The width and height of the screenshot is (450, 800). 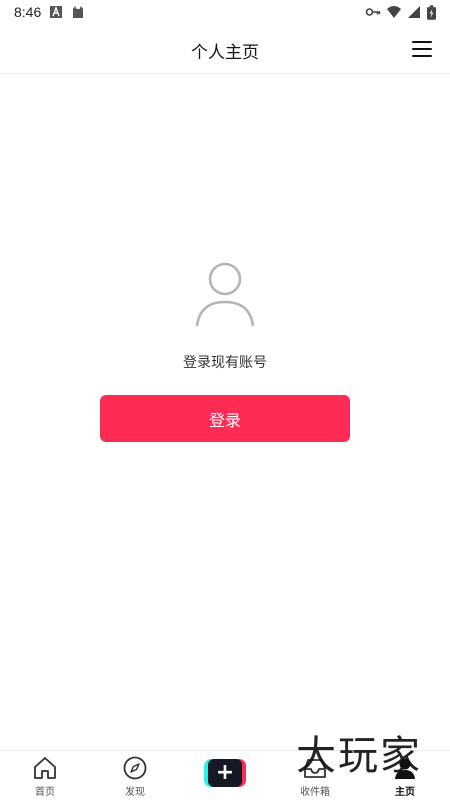 What do you see at coordinates (135, 768) in the screenshot?
I see `compass-icon` at bounding box center [135, 768].